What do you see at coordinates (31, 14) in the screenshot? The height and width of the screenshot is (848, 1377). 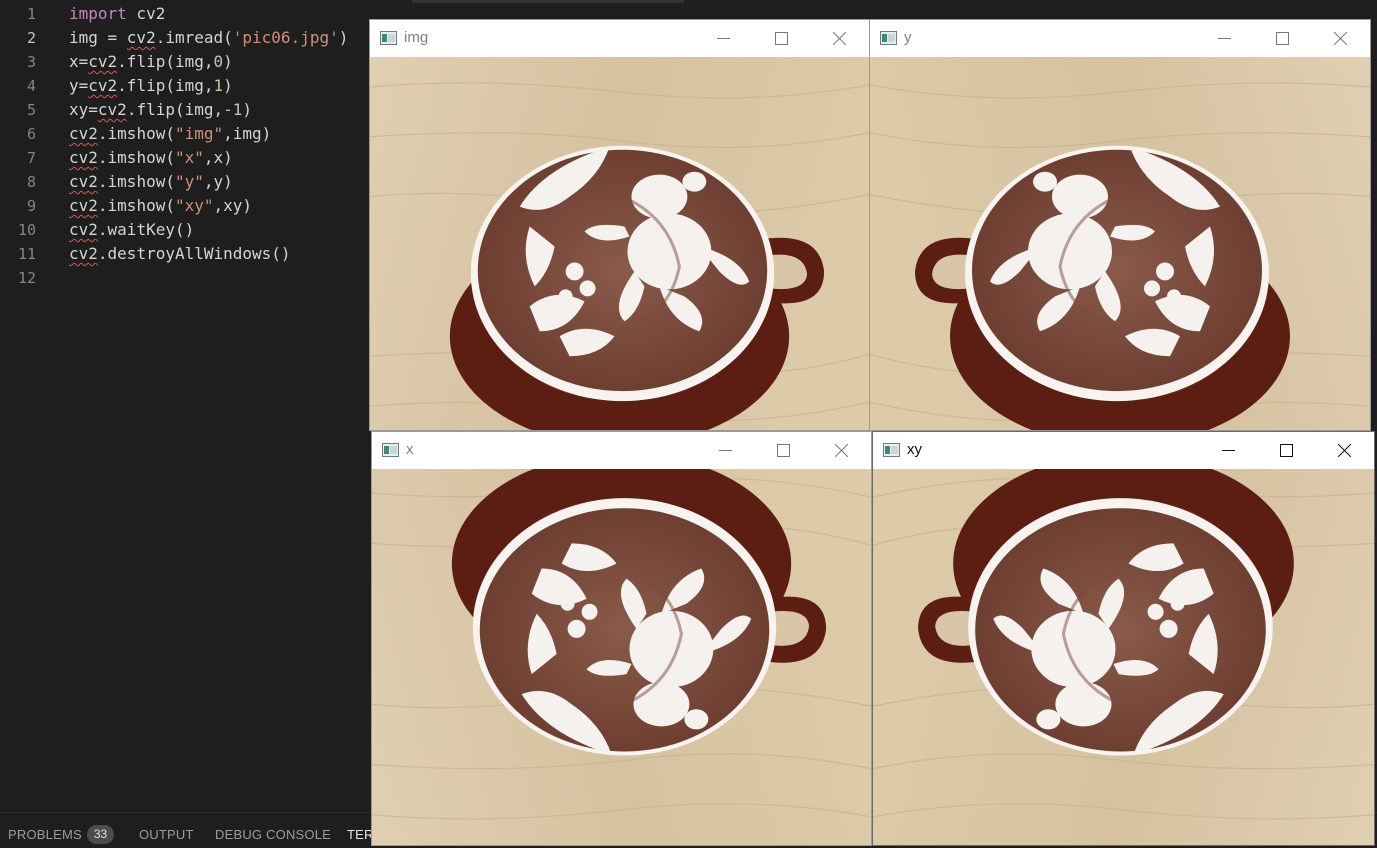 I see `line-number: 1` at bounding box center [31, 14].